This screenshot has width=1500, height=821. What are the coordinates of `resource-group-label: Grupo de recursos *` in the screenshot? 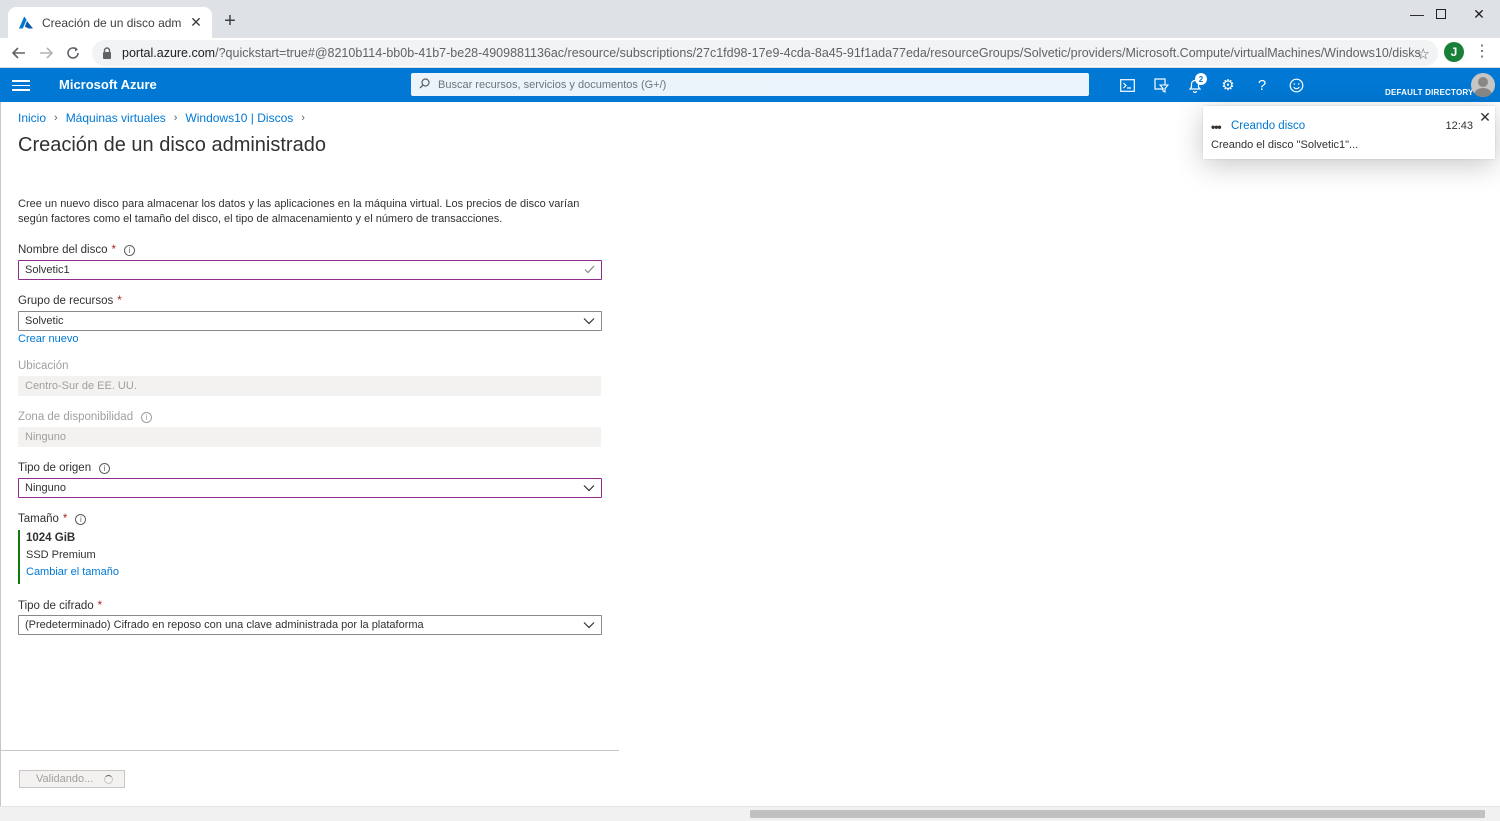 It's located at (70, 301).